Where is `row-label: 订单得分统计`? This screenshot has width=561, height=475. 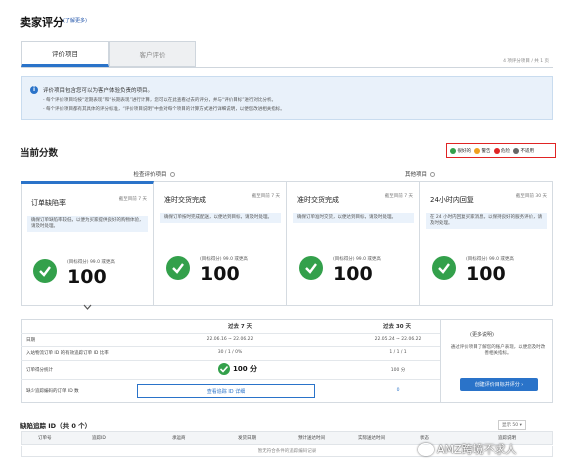
row-label: 订单得分统计 is located at coordinates (39, 370).